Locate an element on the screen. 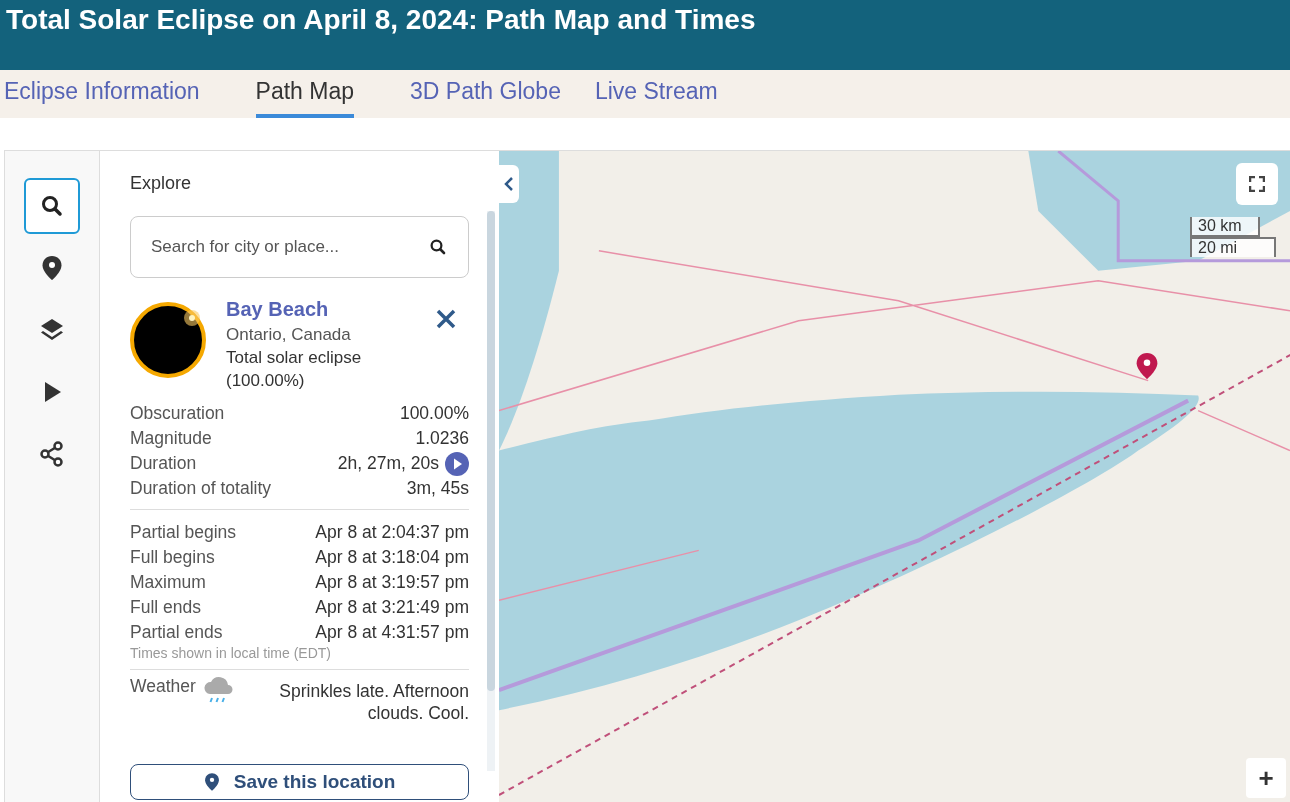 The width and height of the screenshot is (1290, 802). tab: Eclipse Information is located at coordinates (102, 94).